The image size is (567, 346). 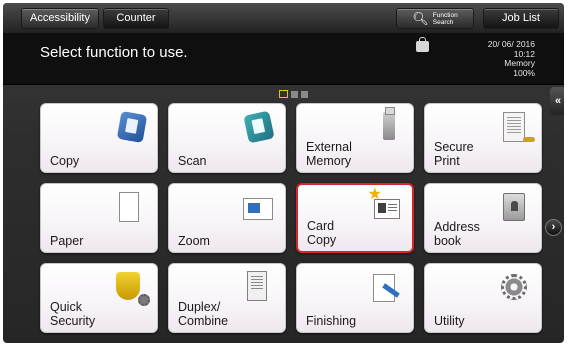 I want to click on secure-print-icon, so click(x=514, y=127).